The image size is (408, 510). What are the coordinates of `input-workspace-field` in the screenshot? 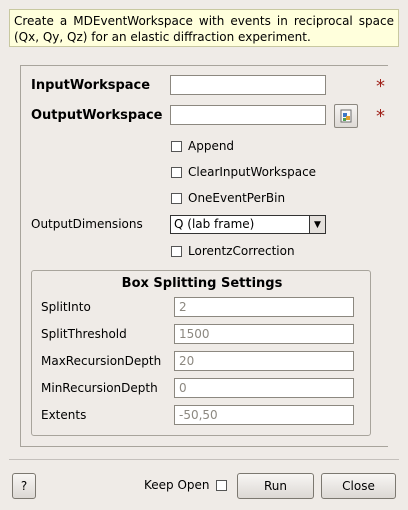 It's located at (248, 85).